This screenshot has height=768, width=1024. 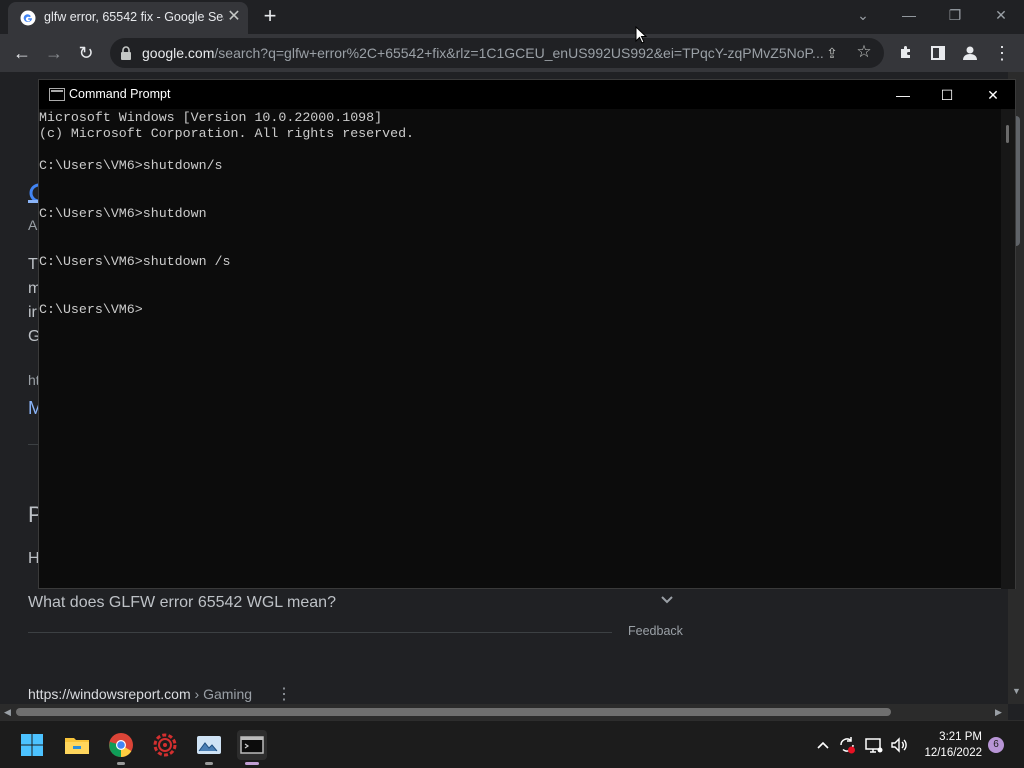 What do you see at coordinates (7, 712) in the screenshot?
I see `scroll-left-arrow-icon: ◀` at bounding box center [7, 712].